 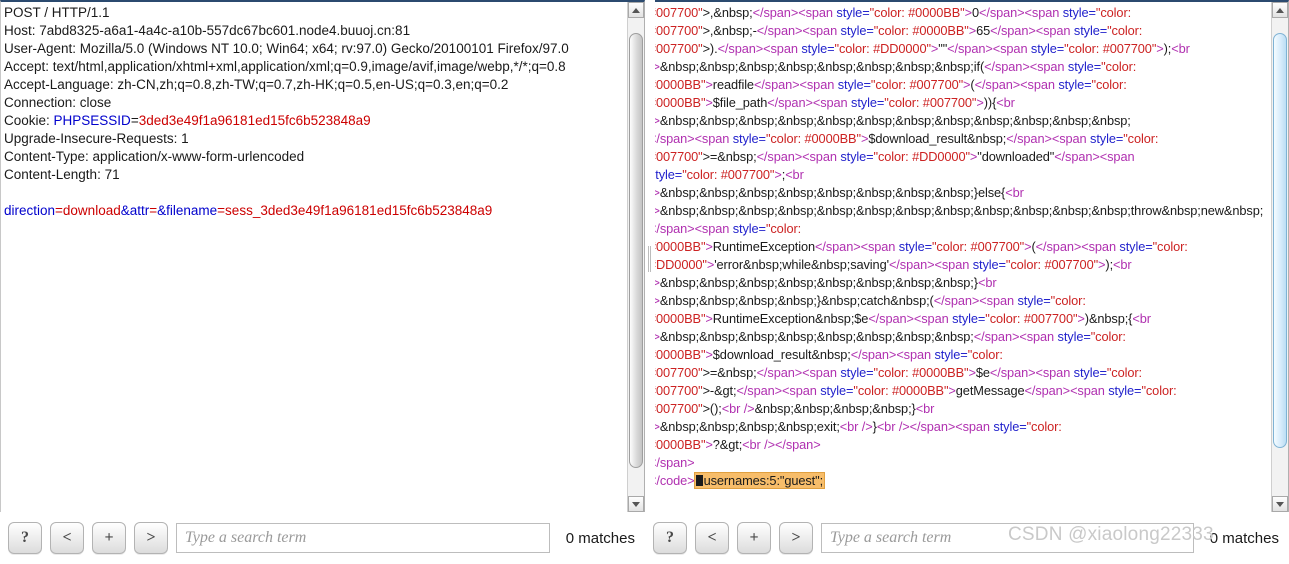 What do you see at coordinates (92, 120) in the screenshot?
I see `cookie-name: PHPSESSID` at bounding box center [92, 120].